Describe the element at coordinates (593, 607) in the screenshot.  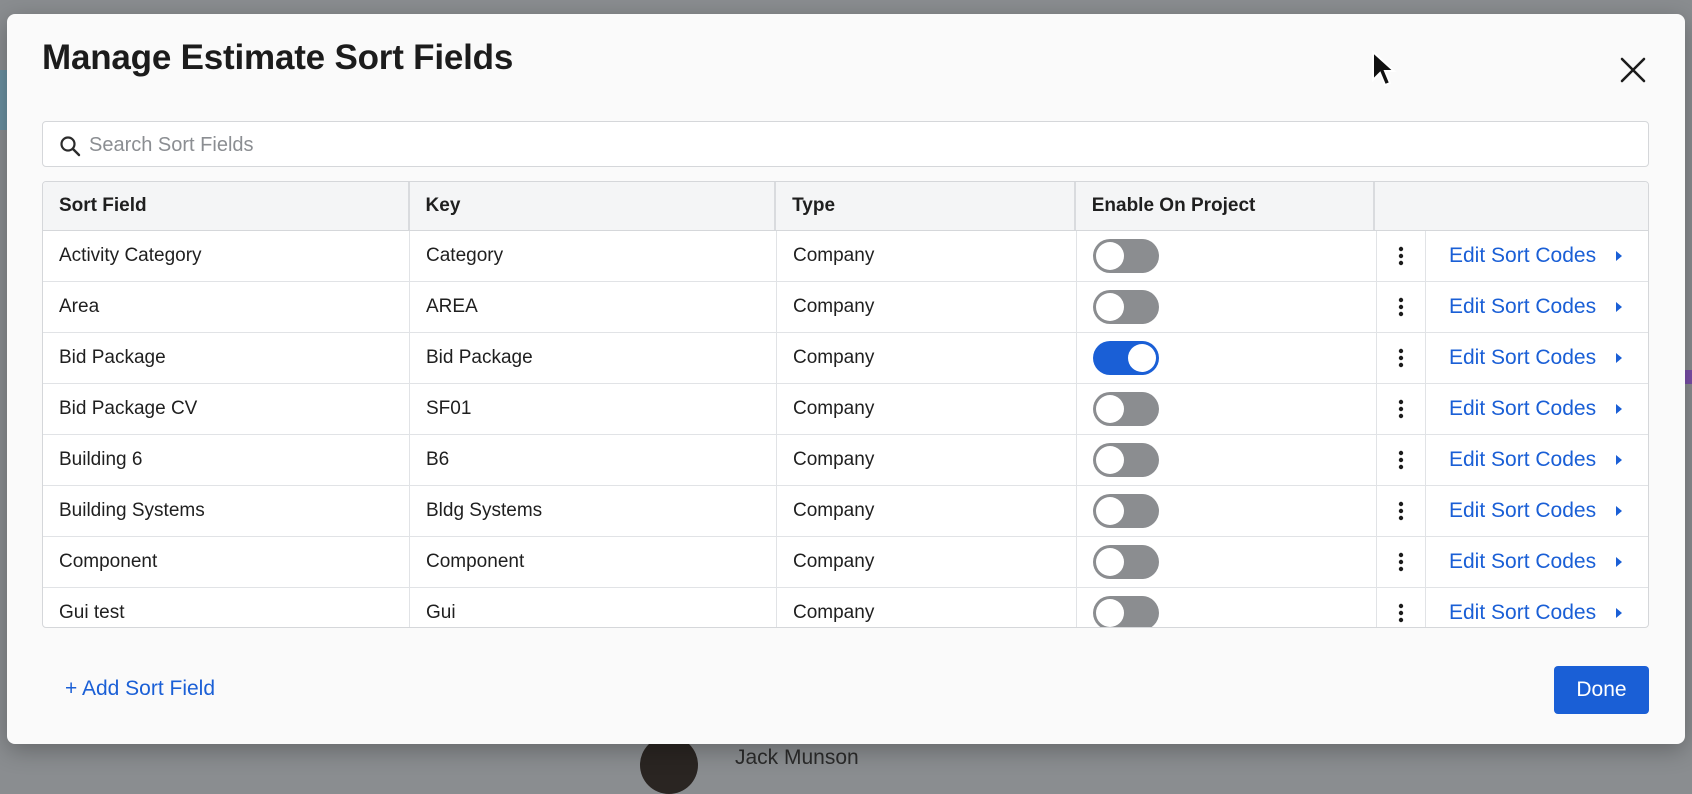
I see `sort-field-key: Gui` at that location.